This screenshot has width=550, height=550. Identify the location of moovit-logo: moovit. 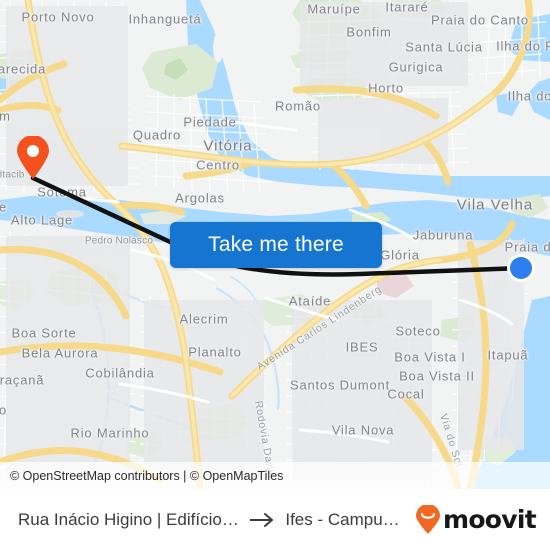
(476, 519).